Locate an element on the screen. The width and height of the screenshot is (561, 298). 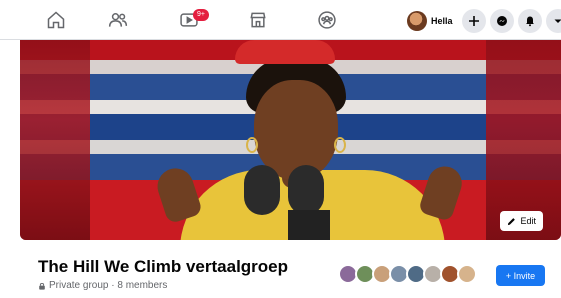
create-button is located at coordinates (474, 21).